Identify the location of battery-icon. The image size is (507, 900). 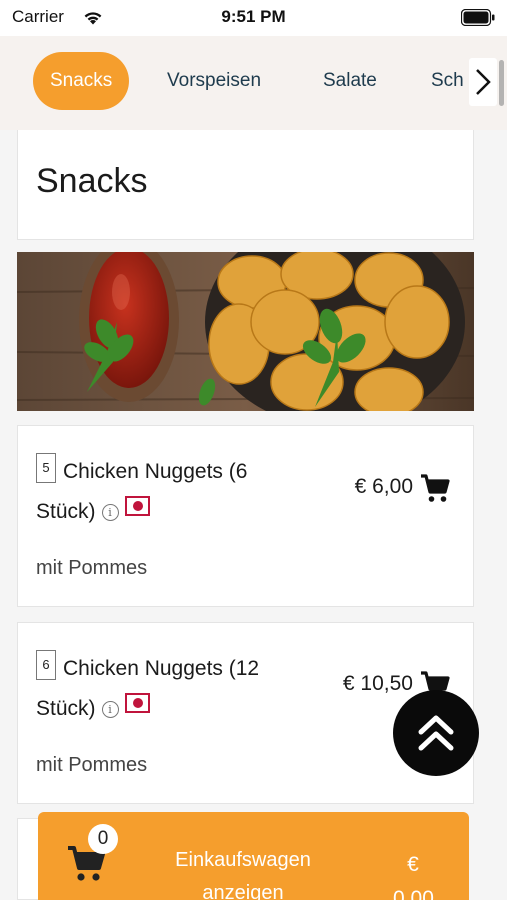
(478, 17).